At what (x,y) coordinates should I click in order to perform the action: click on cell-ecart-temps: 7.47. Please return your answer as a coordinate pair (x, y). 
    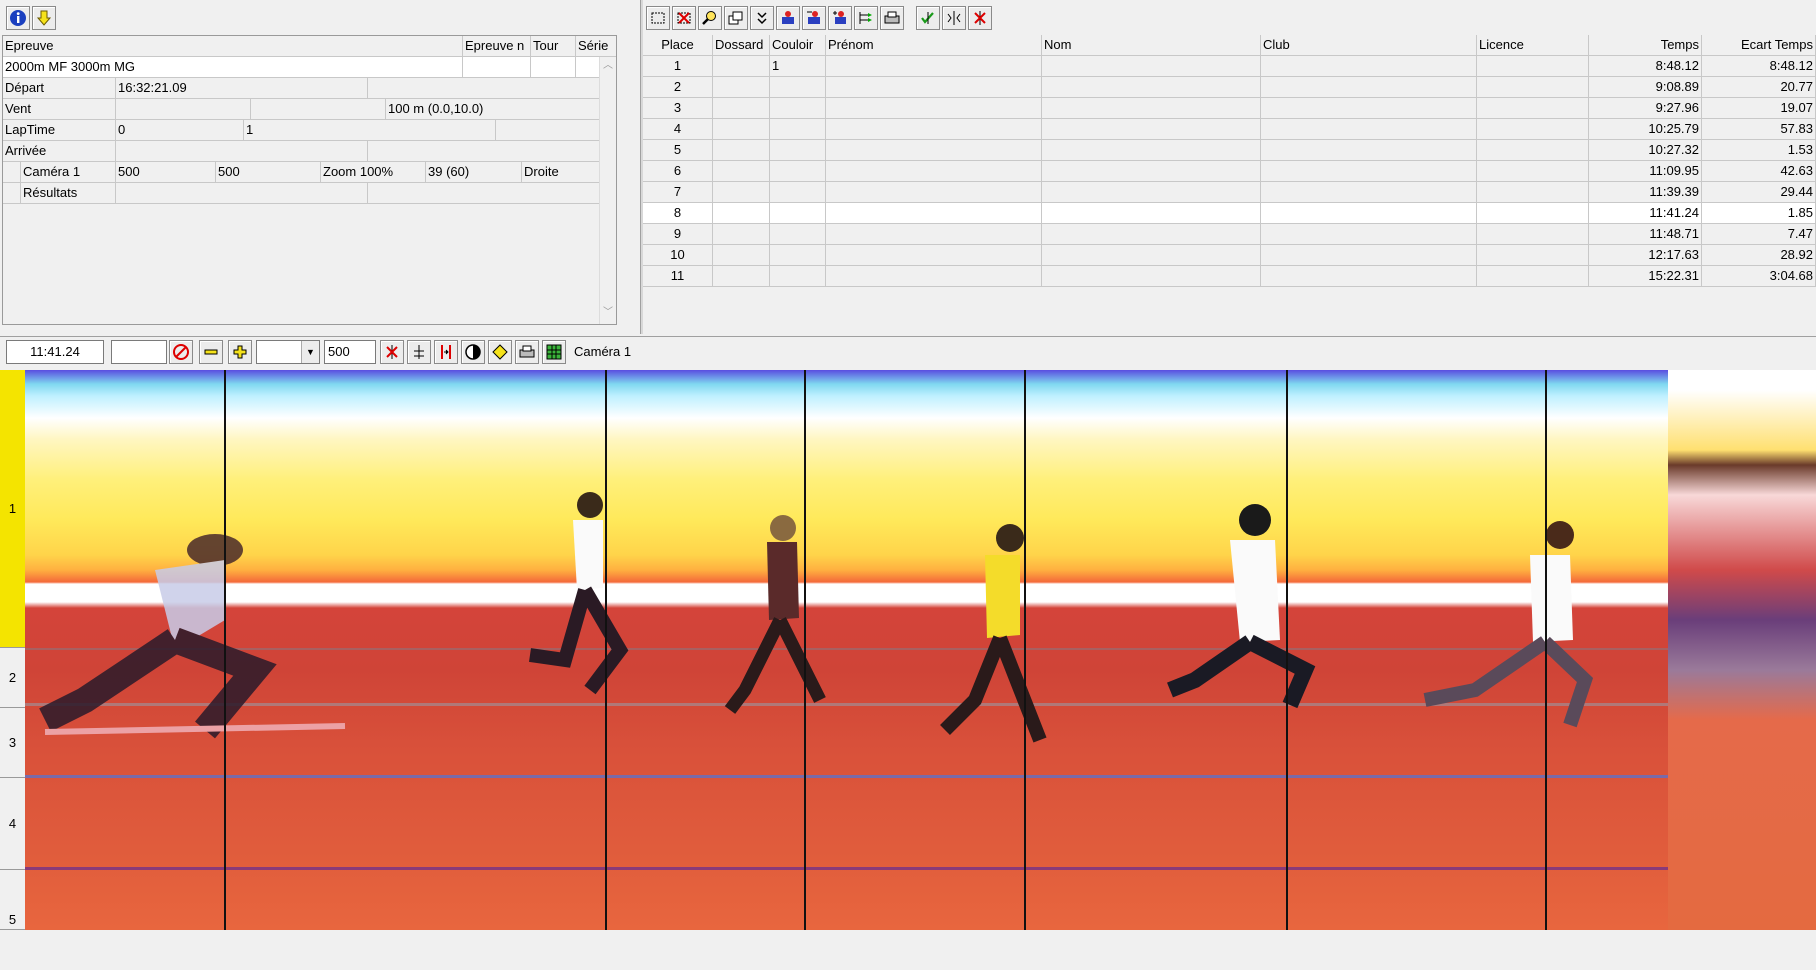
    Looking at the image, I should click on (1759, 234).